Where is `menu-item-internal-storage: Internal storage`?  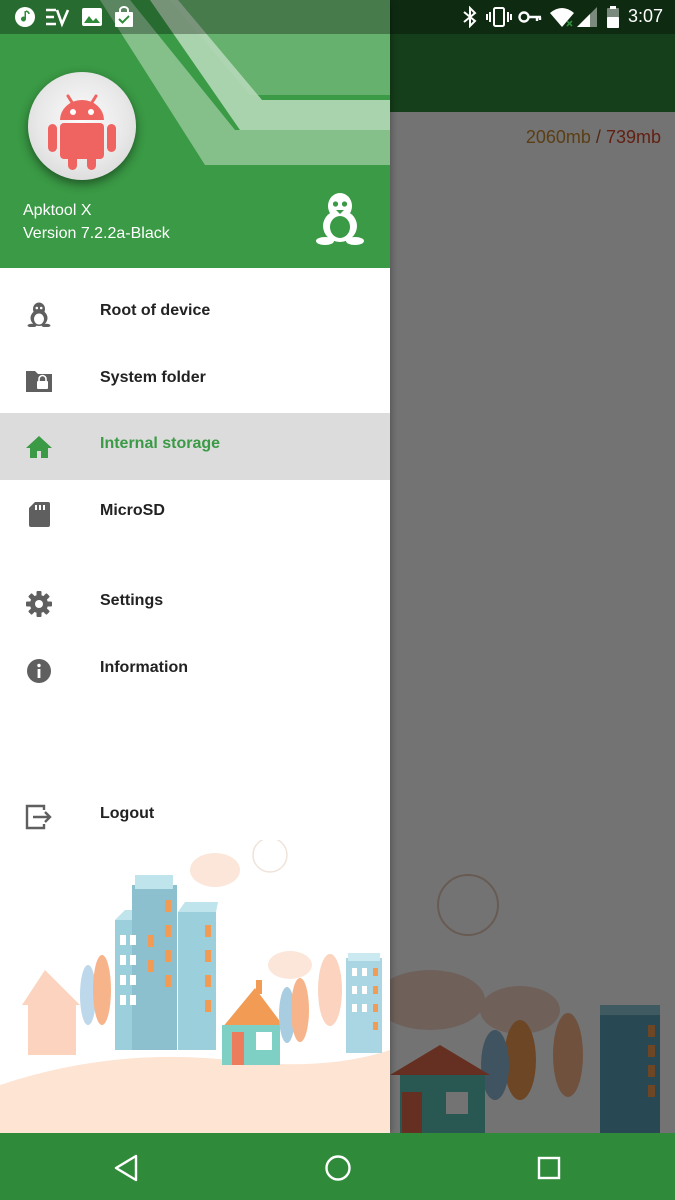
menu-item-internal-storage: Internal storage is located at coordinates (195, 446).